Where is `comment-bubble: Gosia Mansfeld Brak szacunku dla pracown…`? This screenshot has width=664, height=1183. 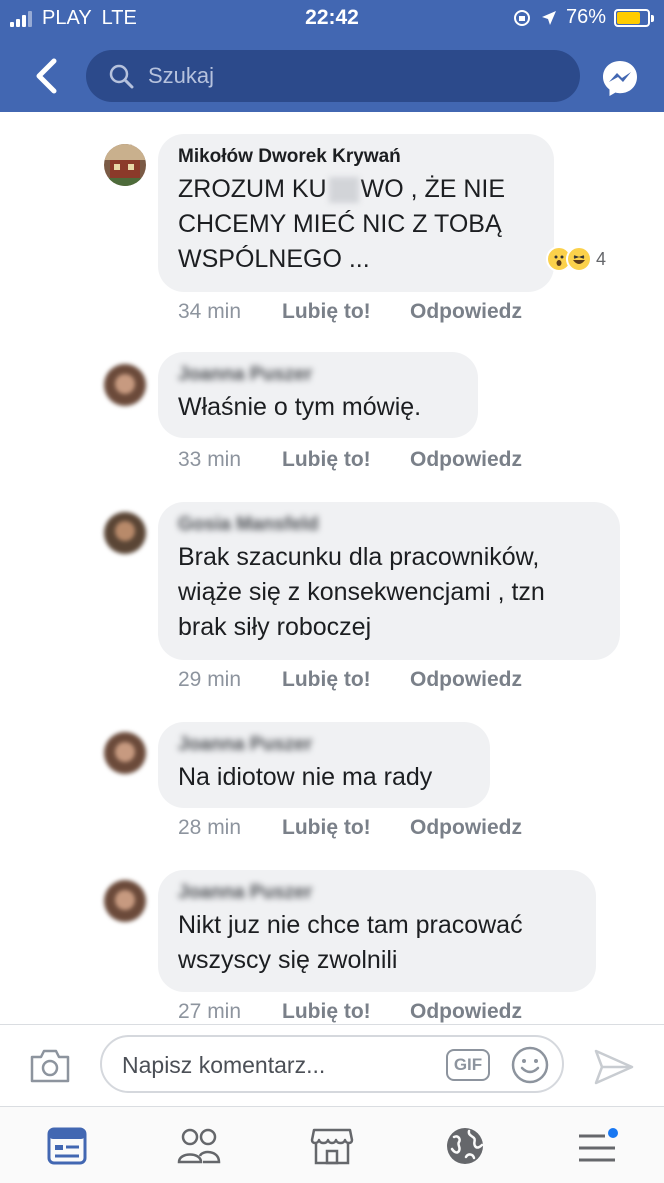 comment-bubble: Gosia Mansfeld Brak szacunku dla pracown… is located at coordinates (389, 581).